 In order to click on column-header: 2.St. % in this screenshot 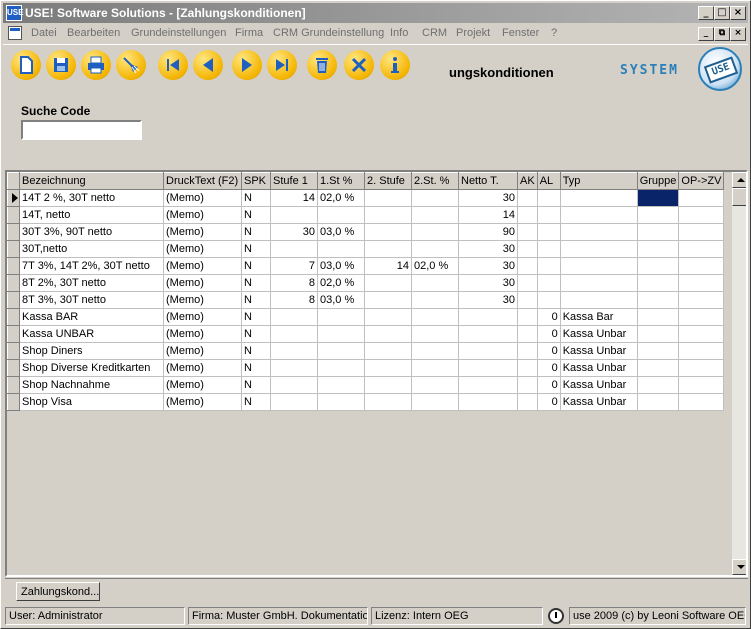, I will do `click(435, 181)`.